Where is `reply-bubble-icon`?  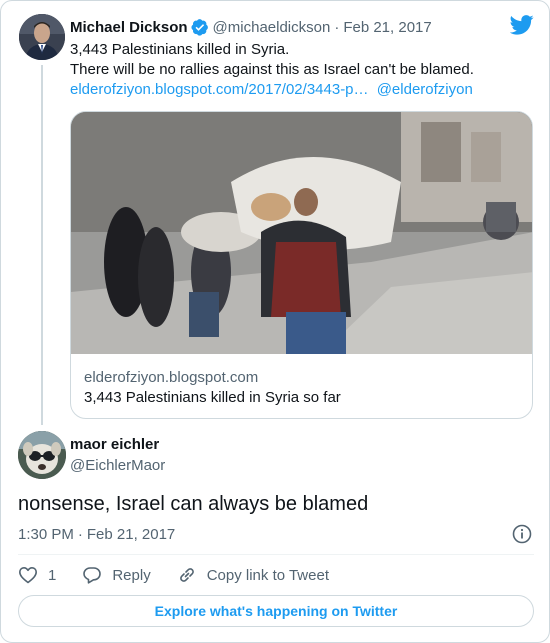
reply-bubble-icon is located at coordinates (92, 575).